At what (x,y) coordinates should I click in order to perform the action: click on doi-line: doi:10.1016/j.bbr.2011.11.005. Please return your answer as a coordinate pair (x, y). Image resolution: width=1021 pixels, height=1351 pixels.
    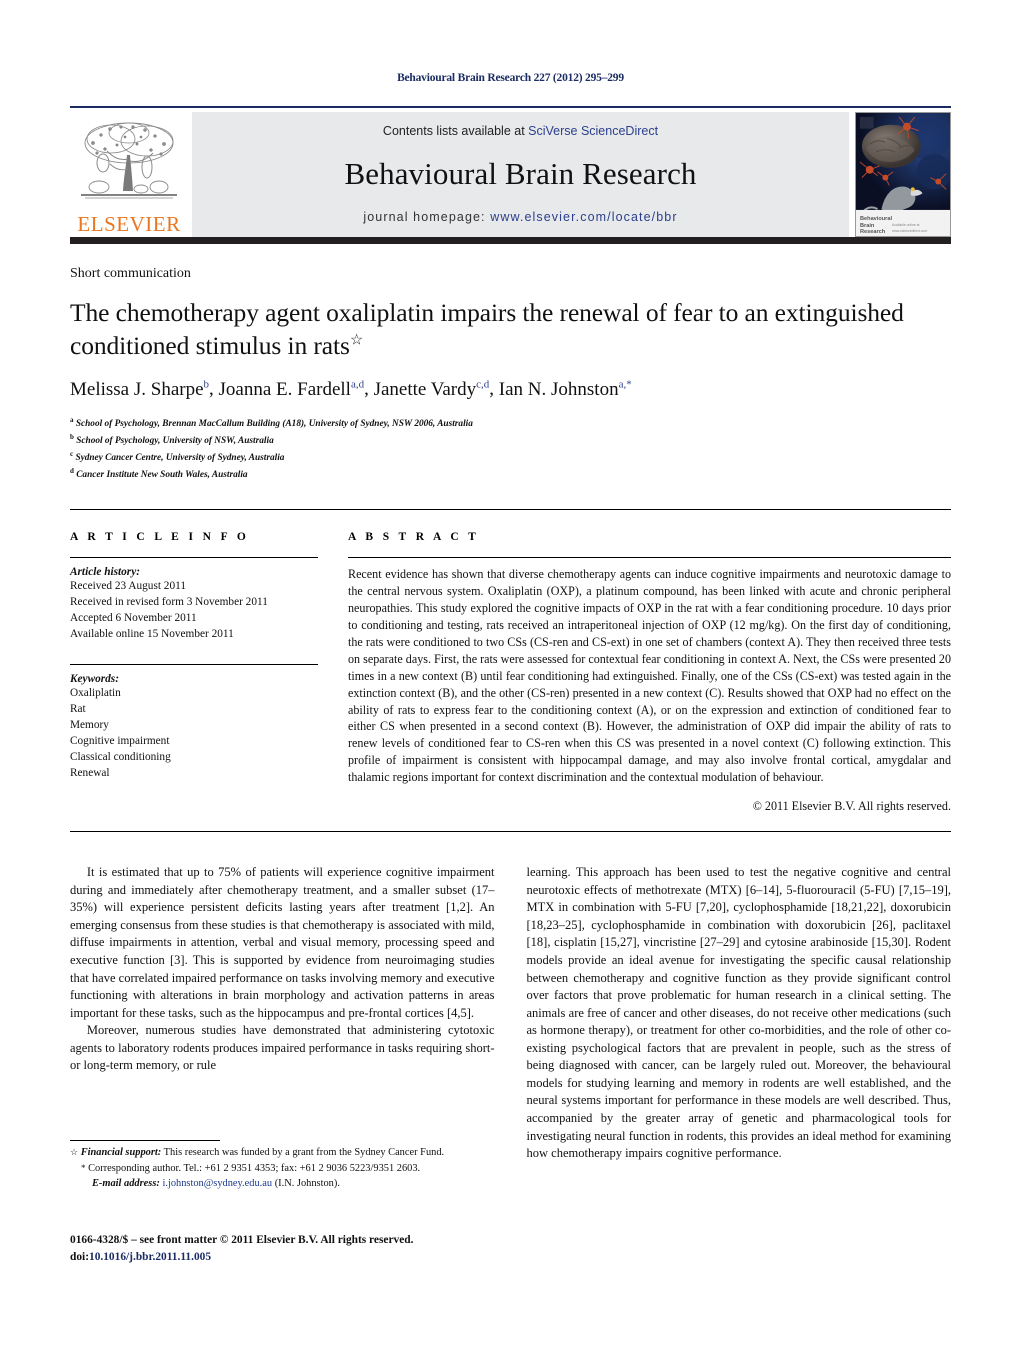
    Looking at the image, I should click on (241, 1257).